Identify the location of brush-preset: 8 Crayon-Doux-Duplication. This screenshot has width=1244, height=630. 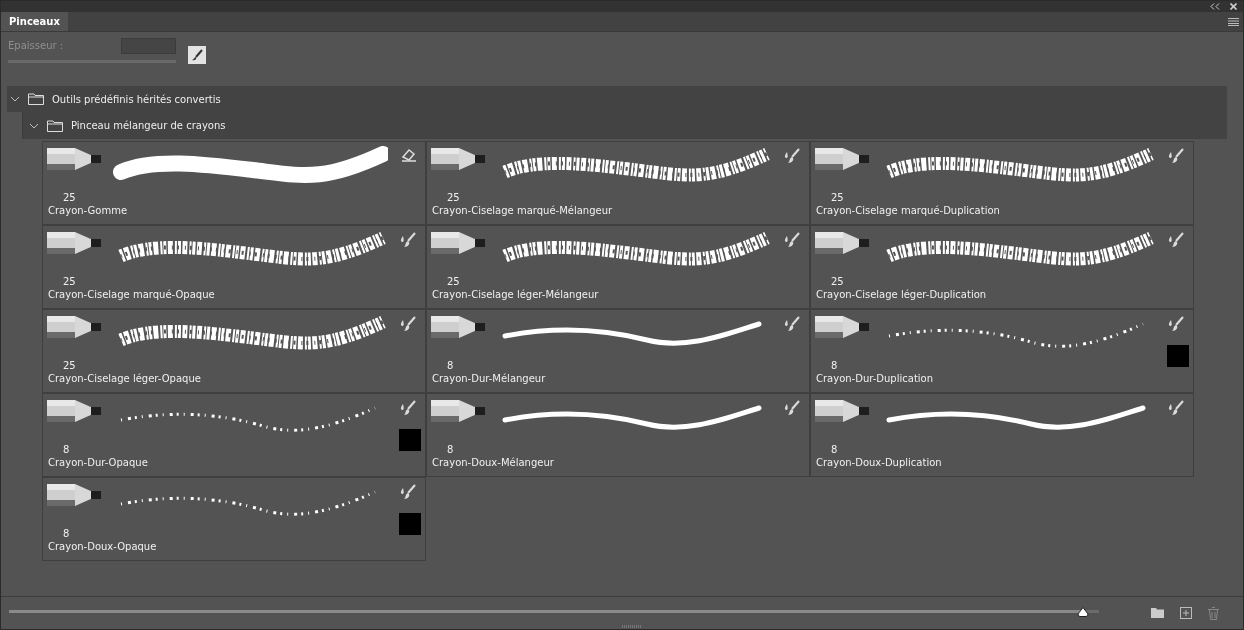
(1002, 435).